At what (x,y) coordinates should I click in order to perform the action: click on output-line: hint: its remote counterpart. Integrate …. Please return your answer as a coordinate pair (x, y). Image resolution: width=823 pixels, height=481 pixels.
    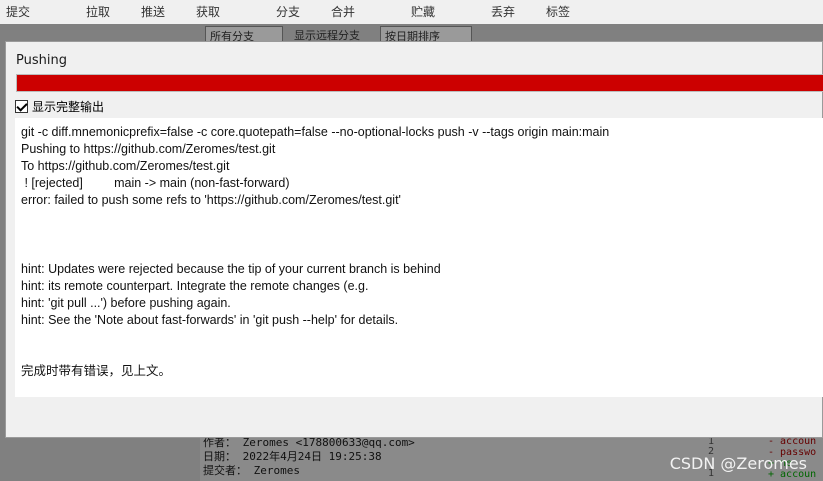
    Looking at the image, I should click on (195, 285).